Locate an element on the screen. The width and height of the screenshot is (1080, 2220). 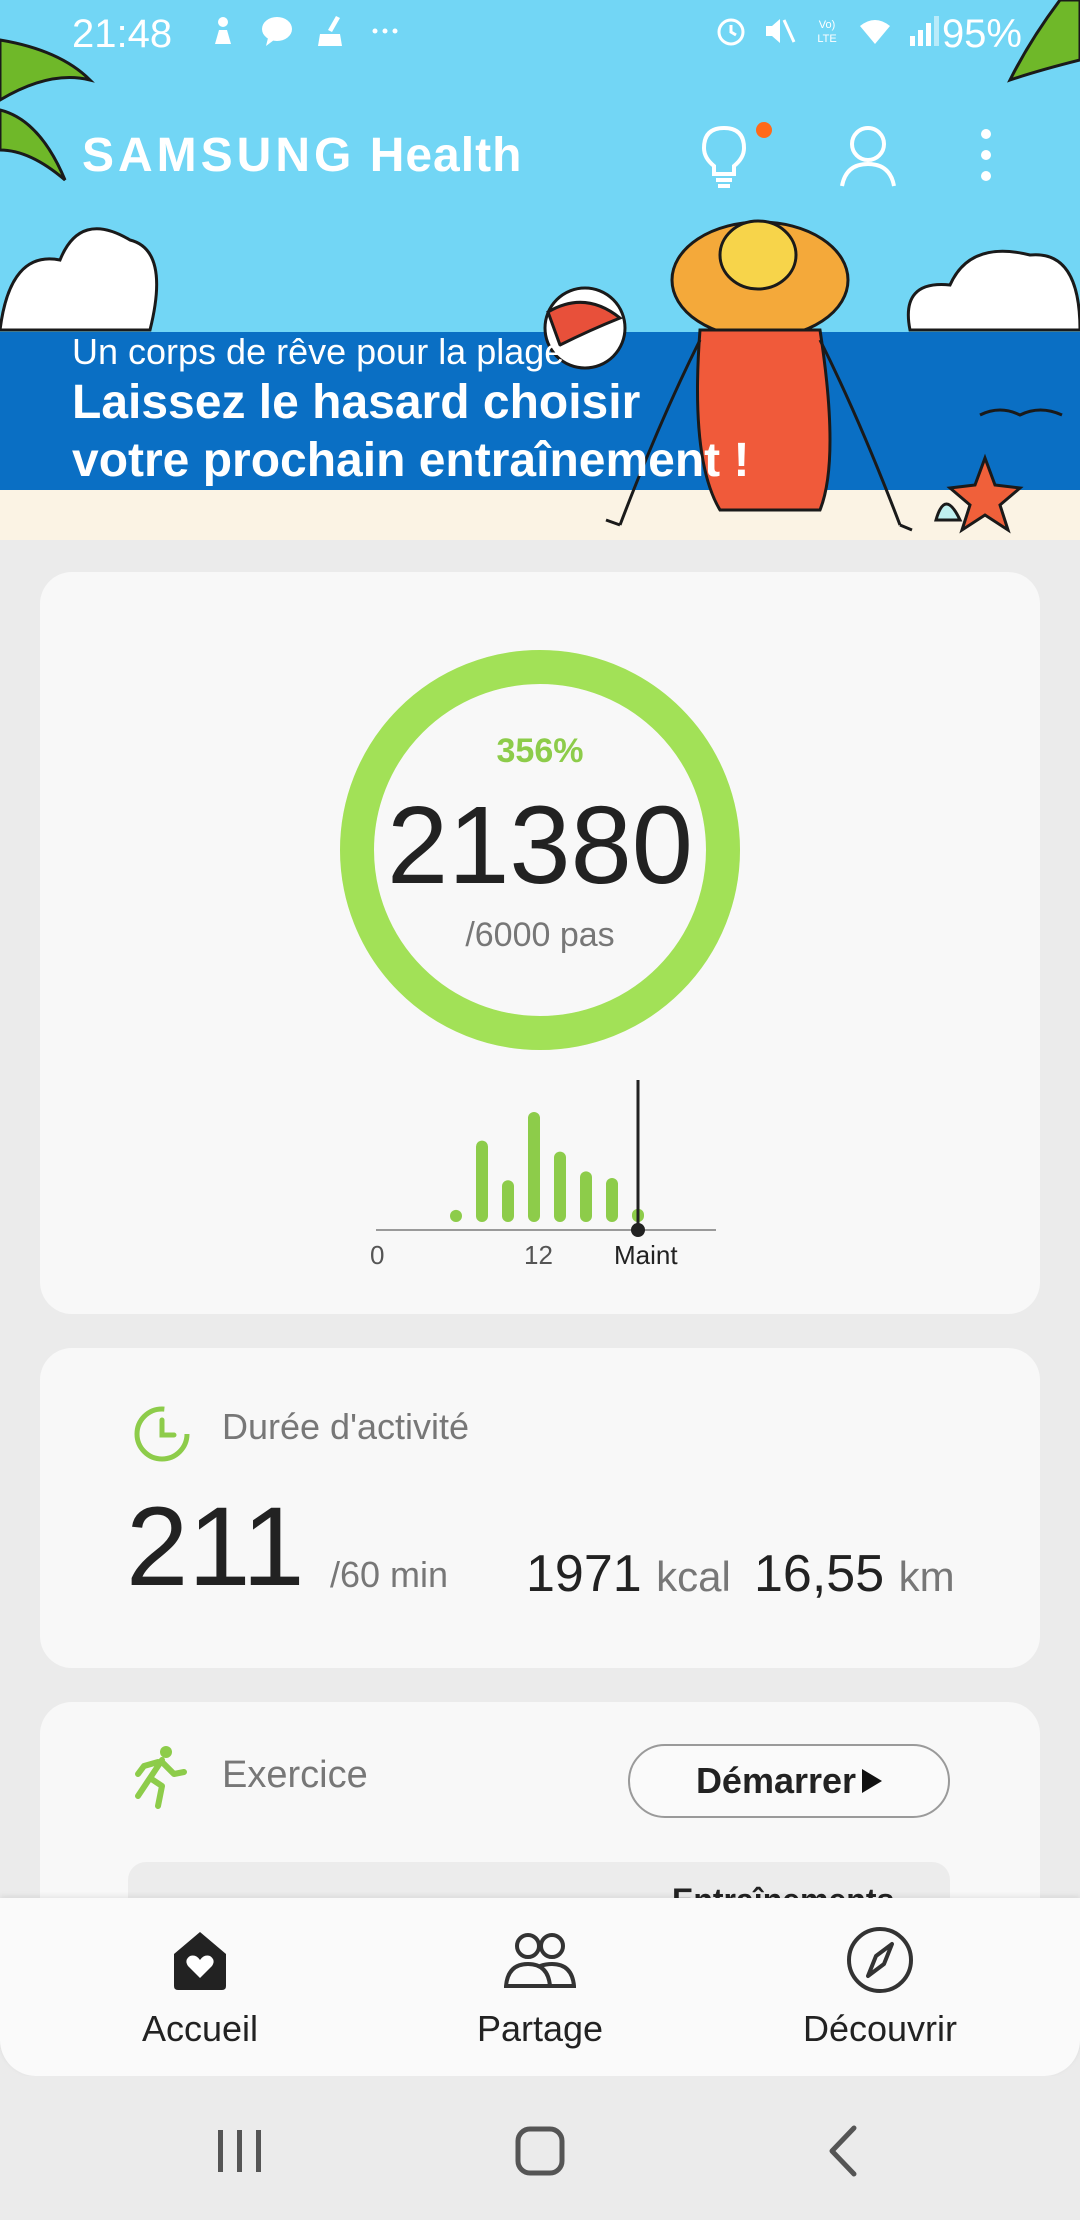
system-status-icons: Vo) LTE is located at coordinates (827, 31).